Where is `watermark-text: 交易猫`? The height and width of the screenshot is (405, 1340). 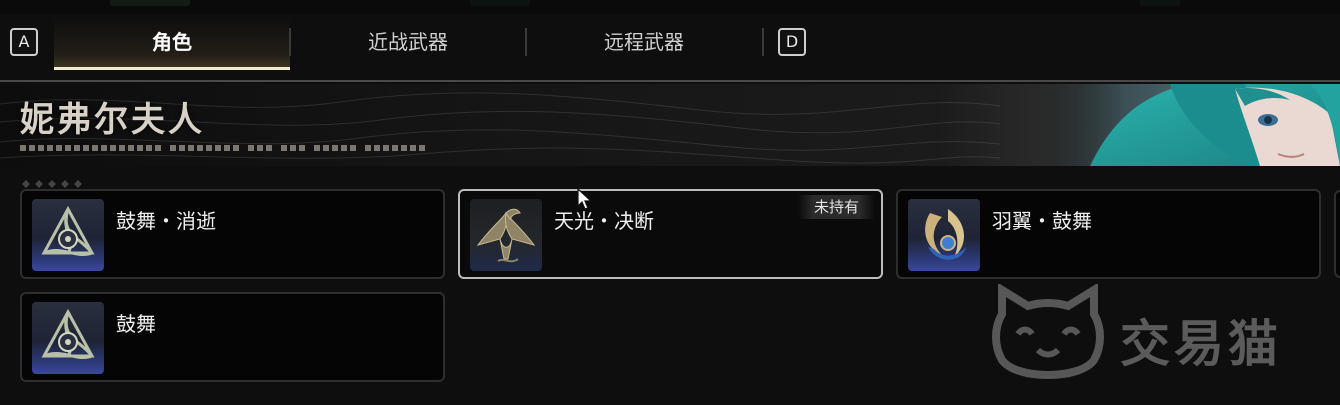 watermark-text: 交易猫 is located at coordinates (1201, 344).